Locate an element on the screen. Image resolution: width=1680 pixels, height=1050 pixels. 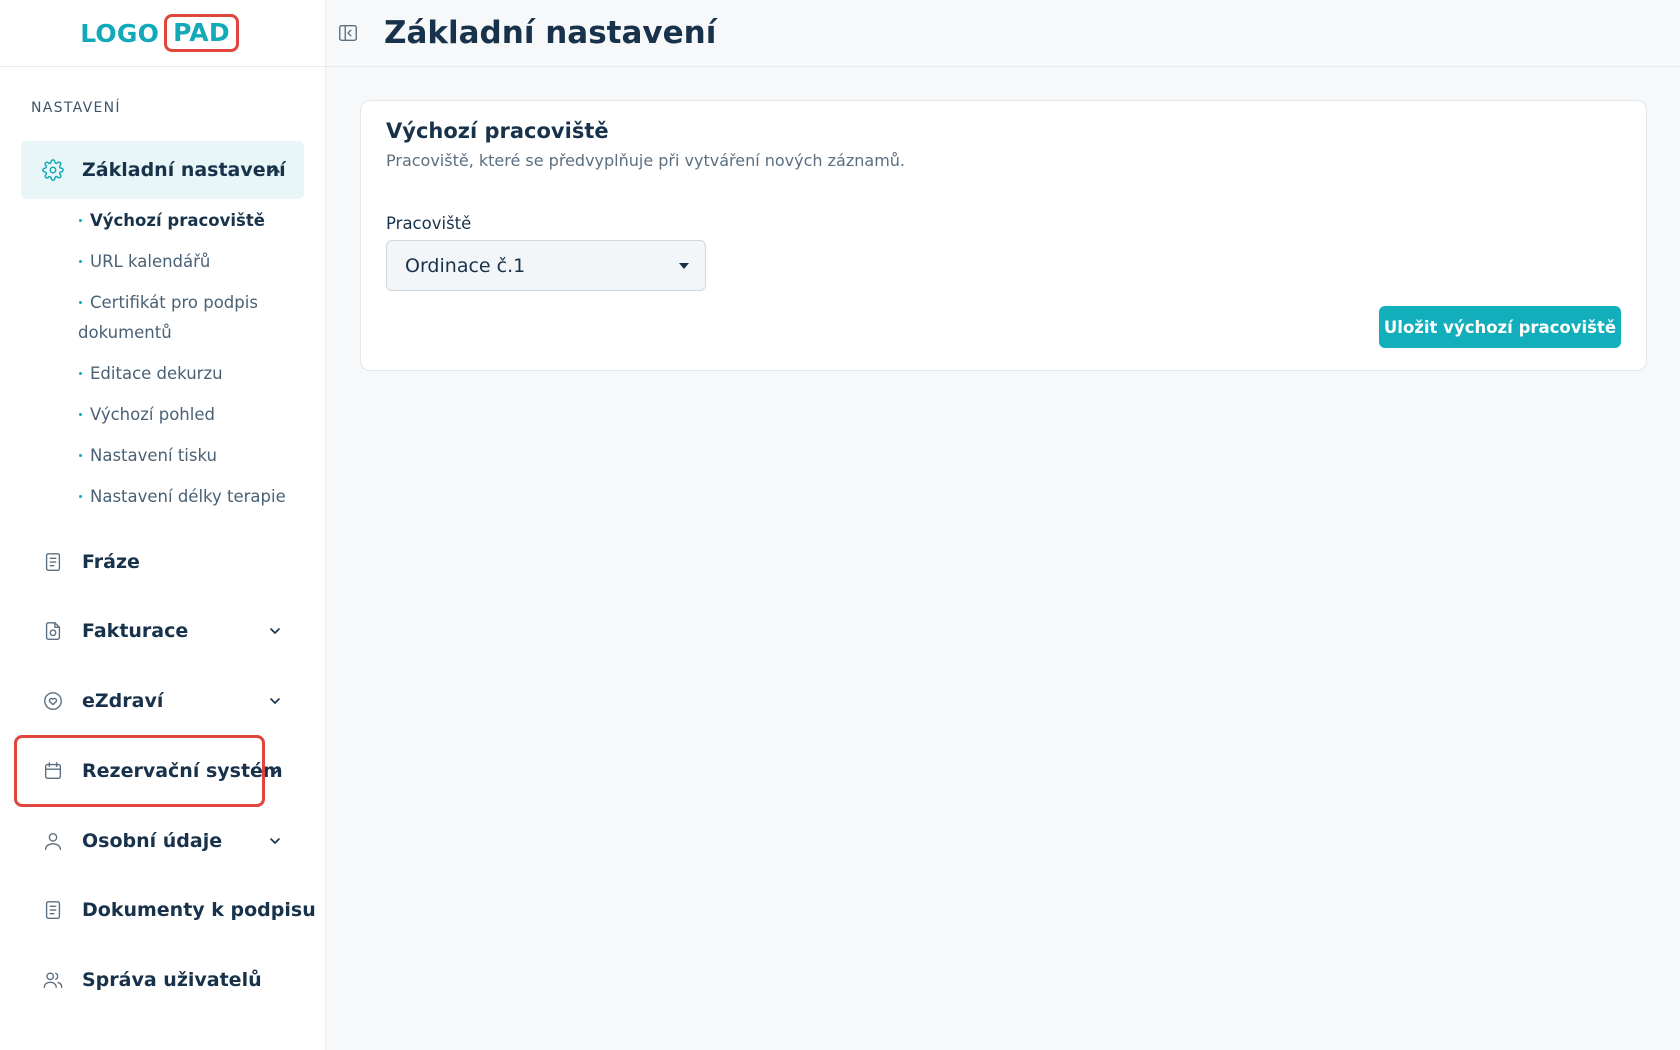
caret-down-icon is located at coordinates (684, 266).